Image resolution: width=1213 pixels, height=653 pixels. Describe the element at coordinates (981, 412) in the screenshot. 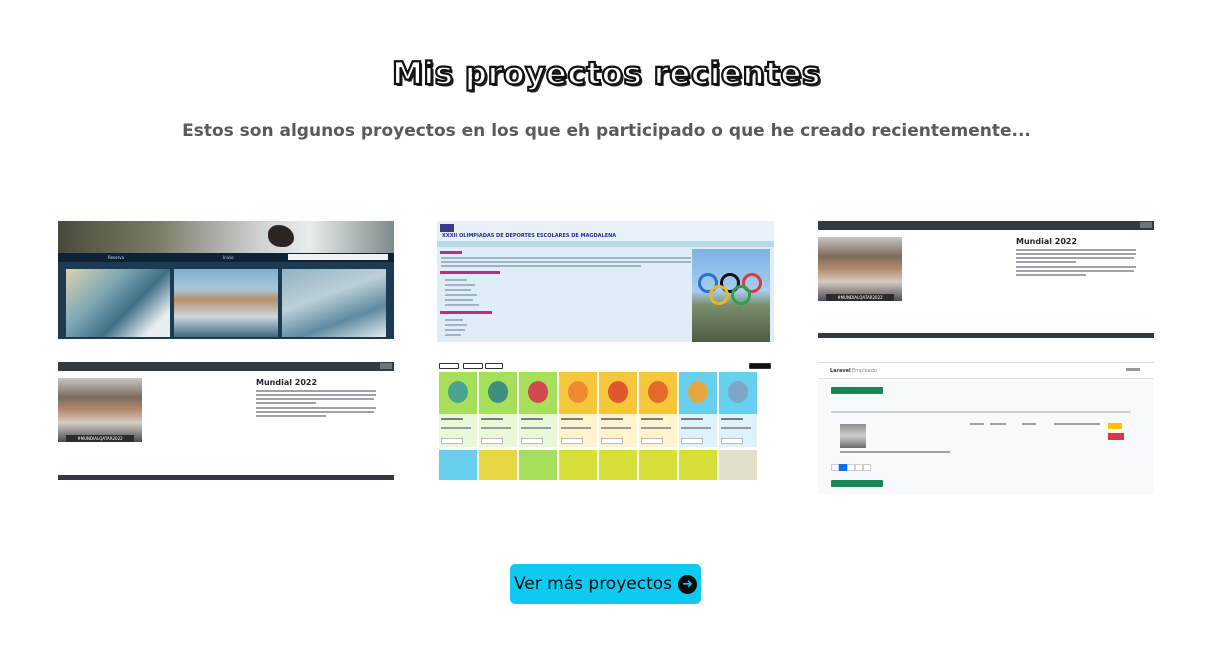

I see `laravel-table-header` at that location.